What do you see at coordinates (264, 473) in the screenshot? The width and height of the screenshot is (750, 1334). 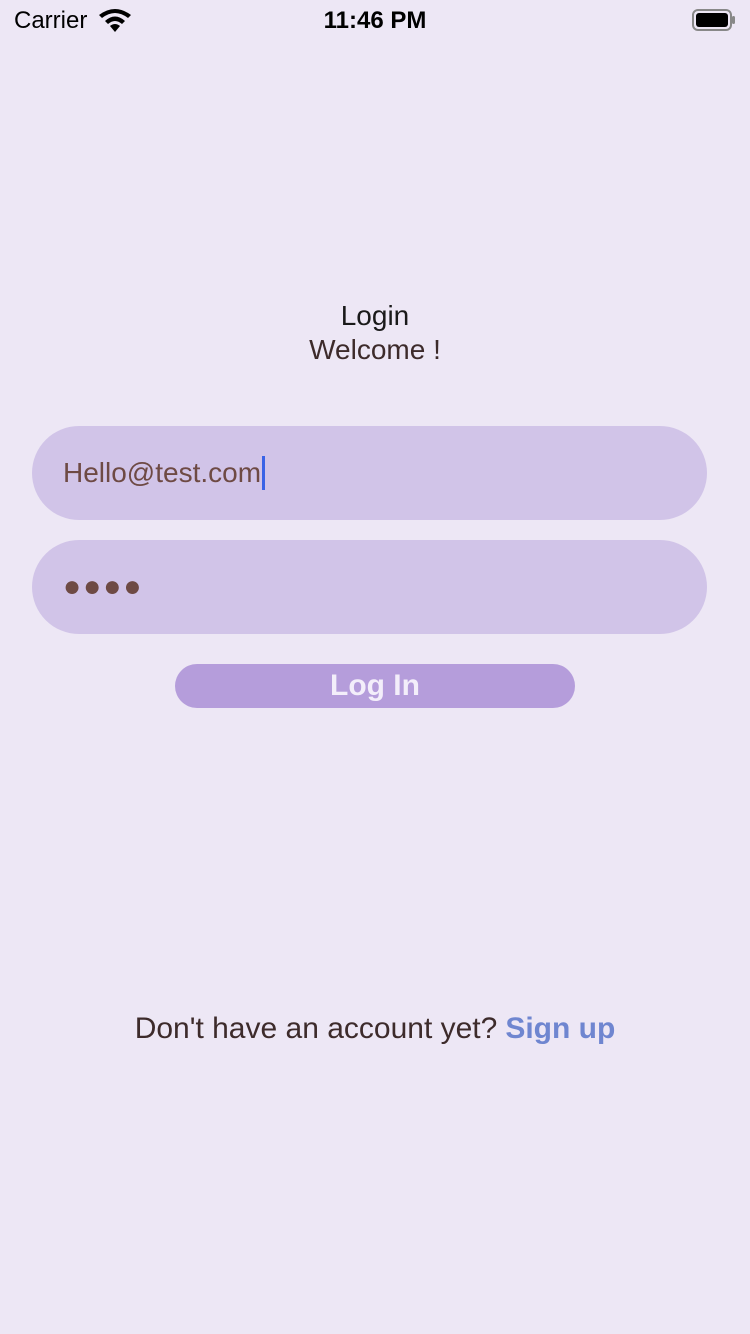 I see `text-caret` at bounding box center [264, 473].